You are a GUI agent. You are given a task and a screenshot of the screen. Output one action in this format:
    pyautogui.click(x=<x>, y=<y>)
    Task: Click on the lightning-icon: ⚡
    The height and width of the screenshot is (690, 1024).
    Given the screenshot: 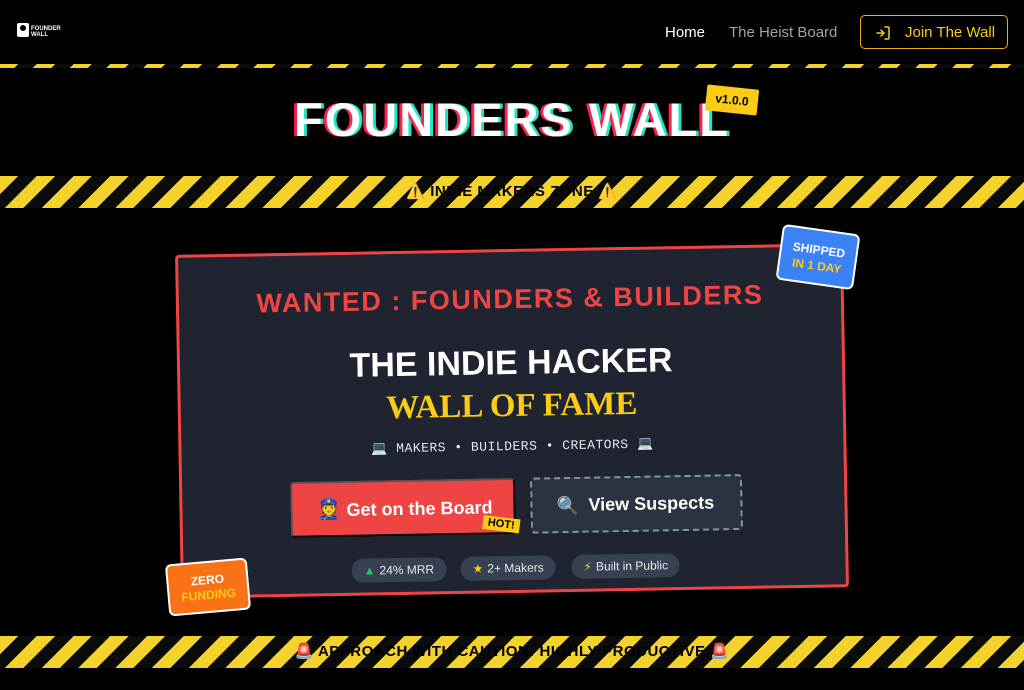 What is the action you would take?
    pyautogui.click(x=588, y=566)
    